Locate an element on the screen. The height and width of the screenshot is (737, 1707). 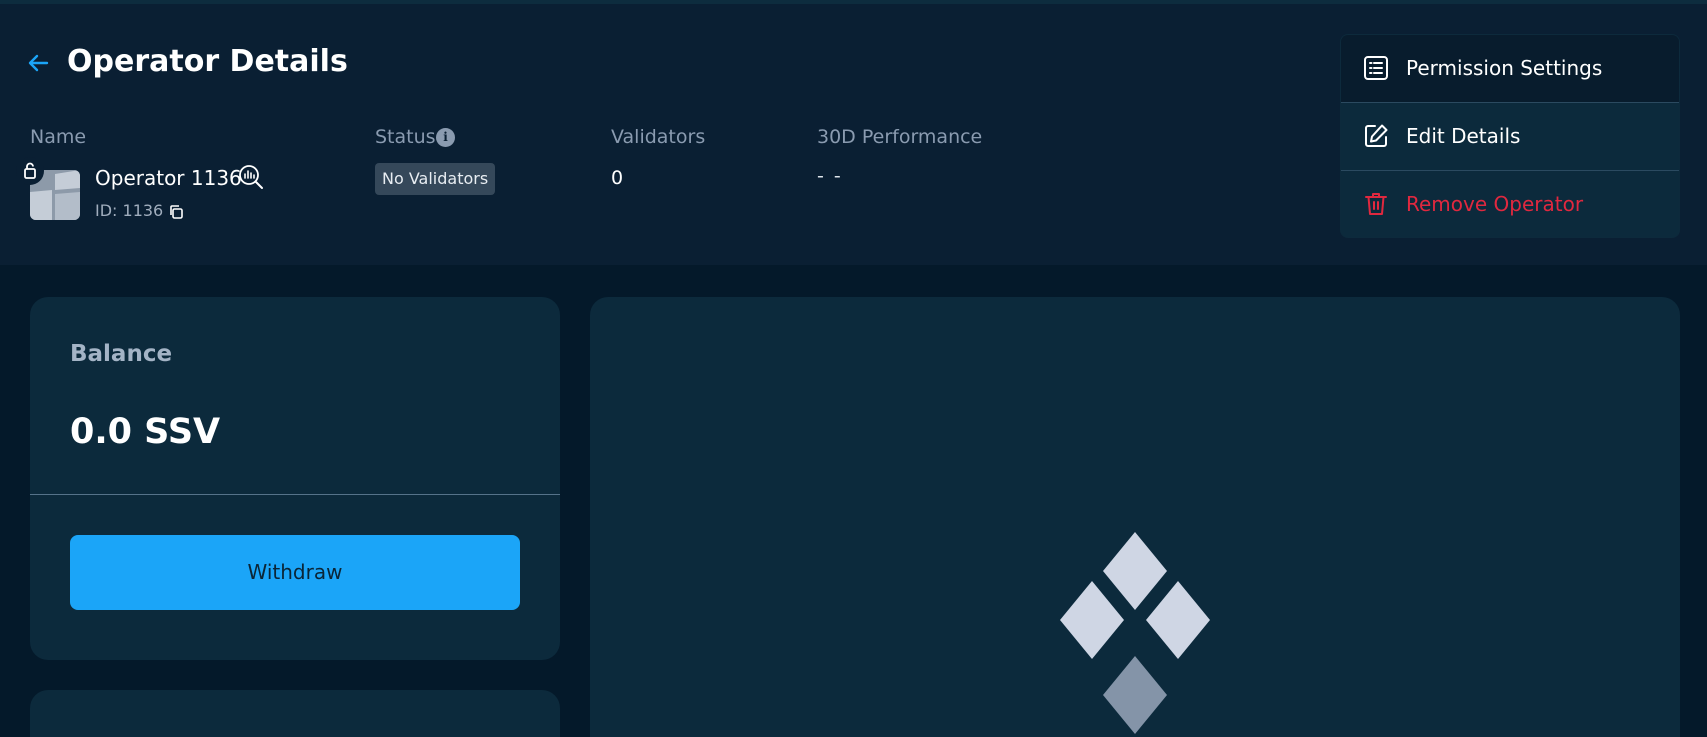
remove-operator-label: Remove Operator is located at coordinates (1495, 204).